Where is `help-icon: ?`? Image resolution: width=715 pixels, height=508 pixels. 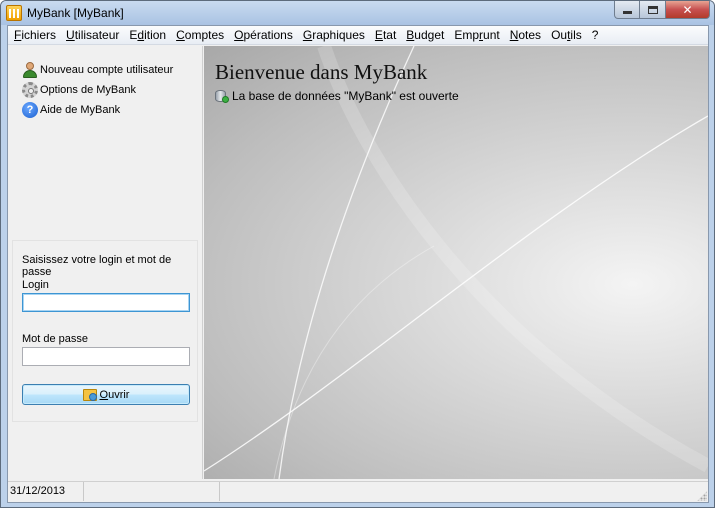
help-icon: ? is located at coordinates (30, 110).